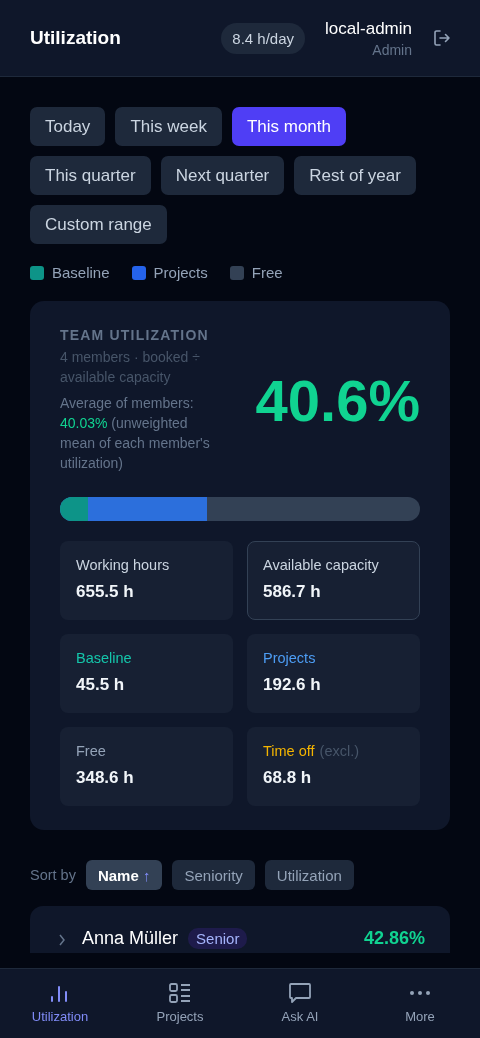 Image resolution: width=480 pixels, height=1038 pixels. What do you see at coordinates (180, 272) in the screenshot?
I see `legend-label: Projects` at bounding box center [180, 272].